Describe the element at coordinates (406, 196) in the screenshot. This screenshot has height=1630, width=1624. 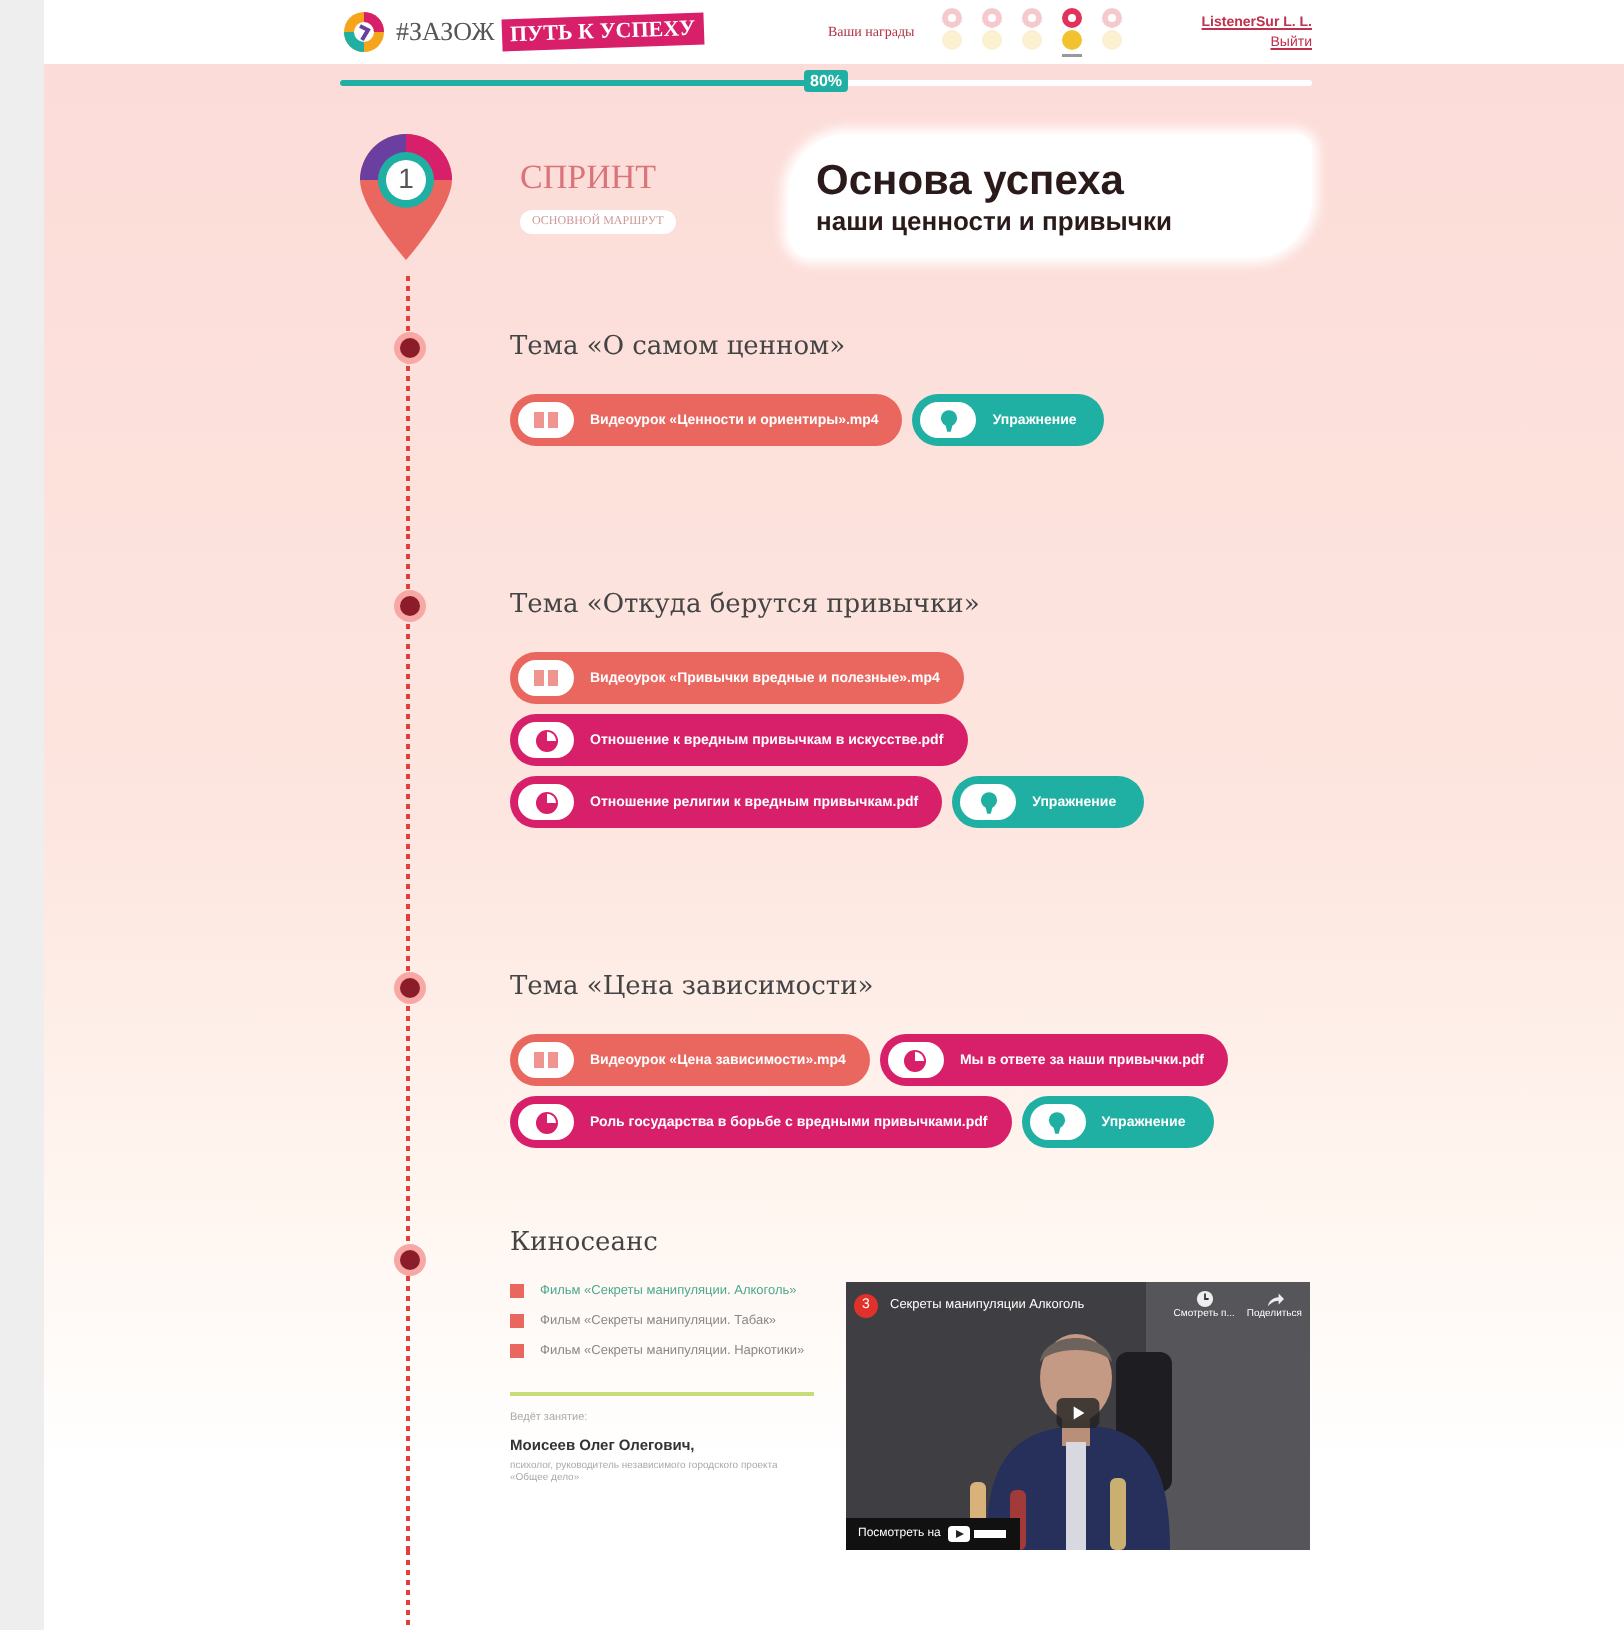
I see `map-pin-icon` at that location.